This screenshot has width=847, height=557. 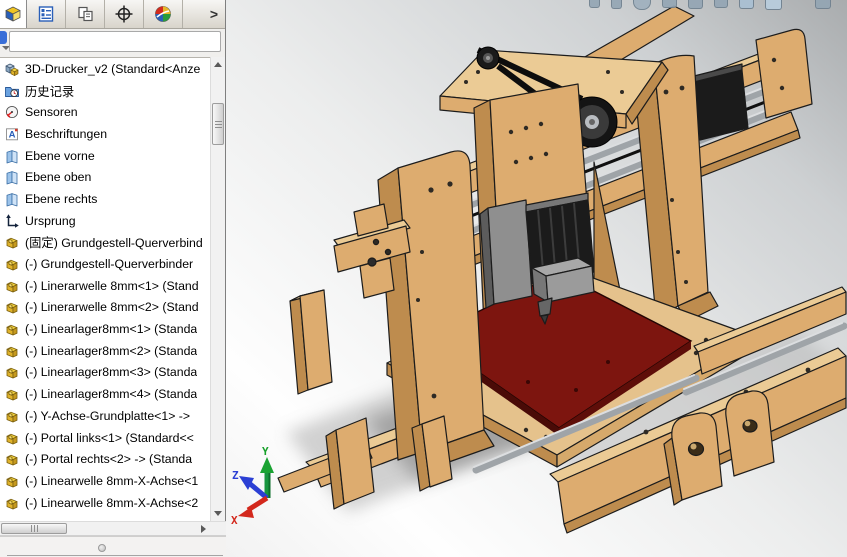 I want to click on tree-item-part: (-) Linearwelle 8mm-X-Achse<2, so click(x=112, y=503).